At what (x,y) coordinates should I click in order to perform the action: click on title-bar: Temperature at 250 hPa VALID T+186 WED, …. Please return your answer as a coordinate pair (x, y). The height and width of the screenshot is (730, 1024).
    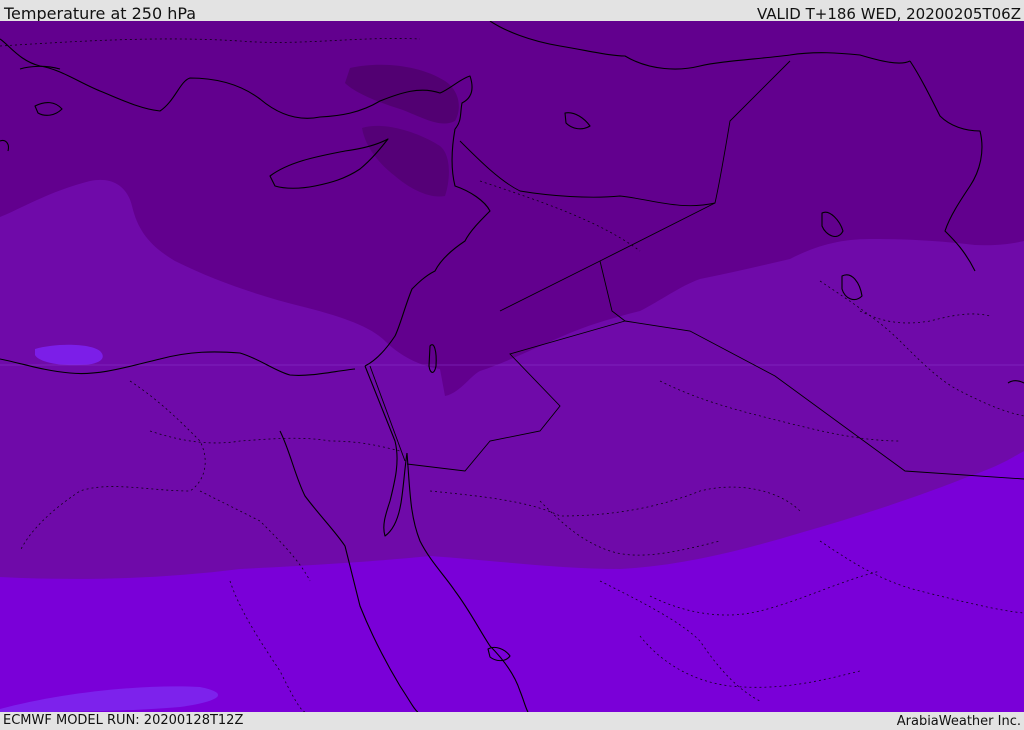
    Looking at the image, I should click on (512, 11).